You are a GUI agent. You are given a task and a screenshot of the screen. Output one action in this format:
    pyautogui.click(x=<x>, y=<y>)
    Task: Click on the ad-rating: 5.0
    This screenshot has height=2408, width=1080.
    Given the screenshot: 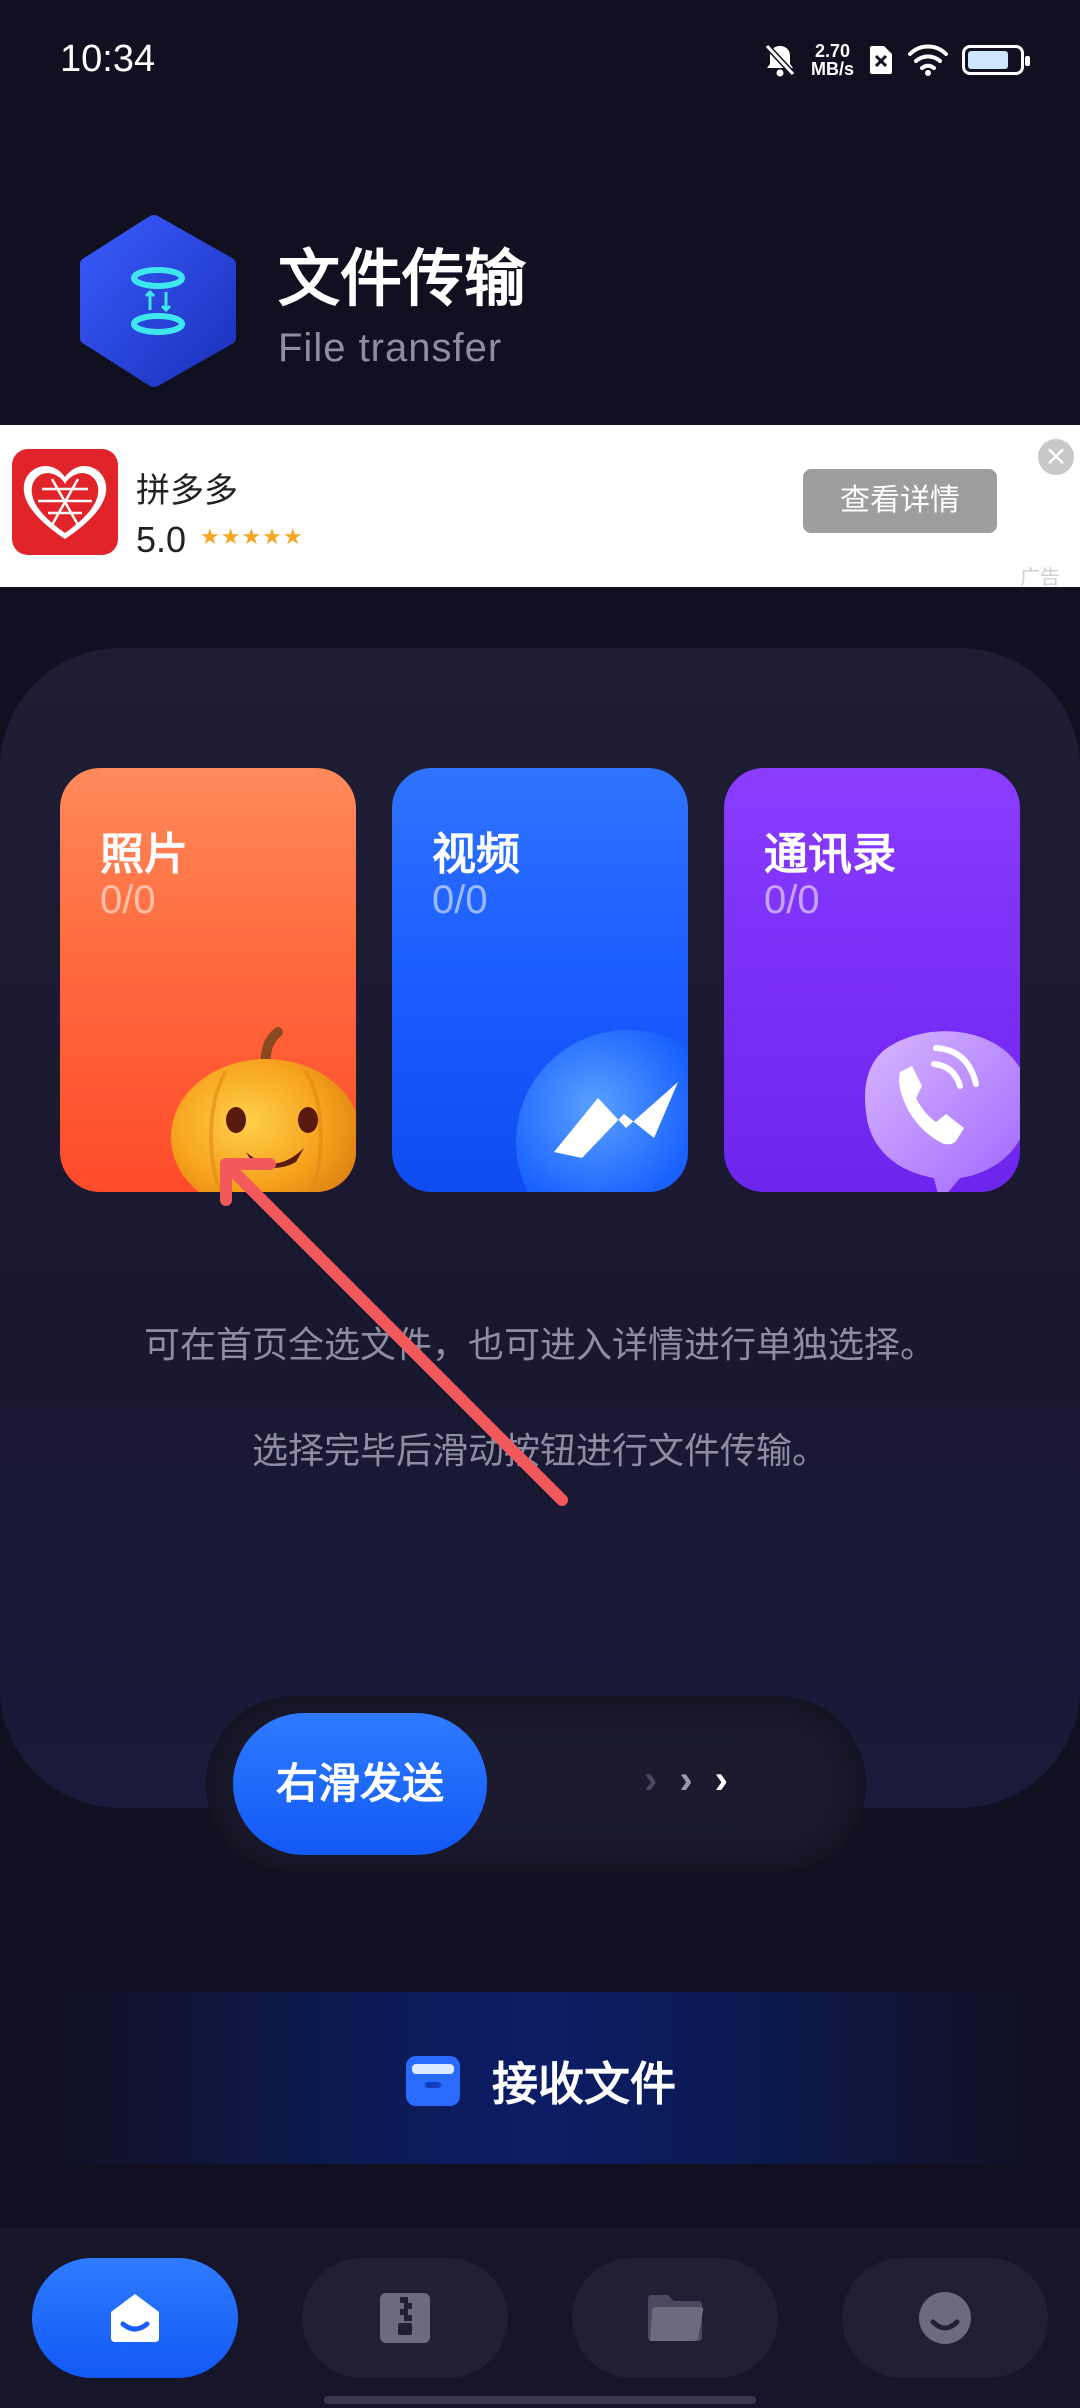 What is the action you would take?
    pyautogui.click(x=161, y=539)
    